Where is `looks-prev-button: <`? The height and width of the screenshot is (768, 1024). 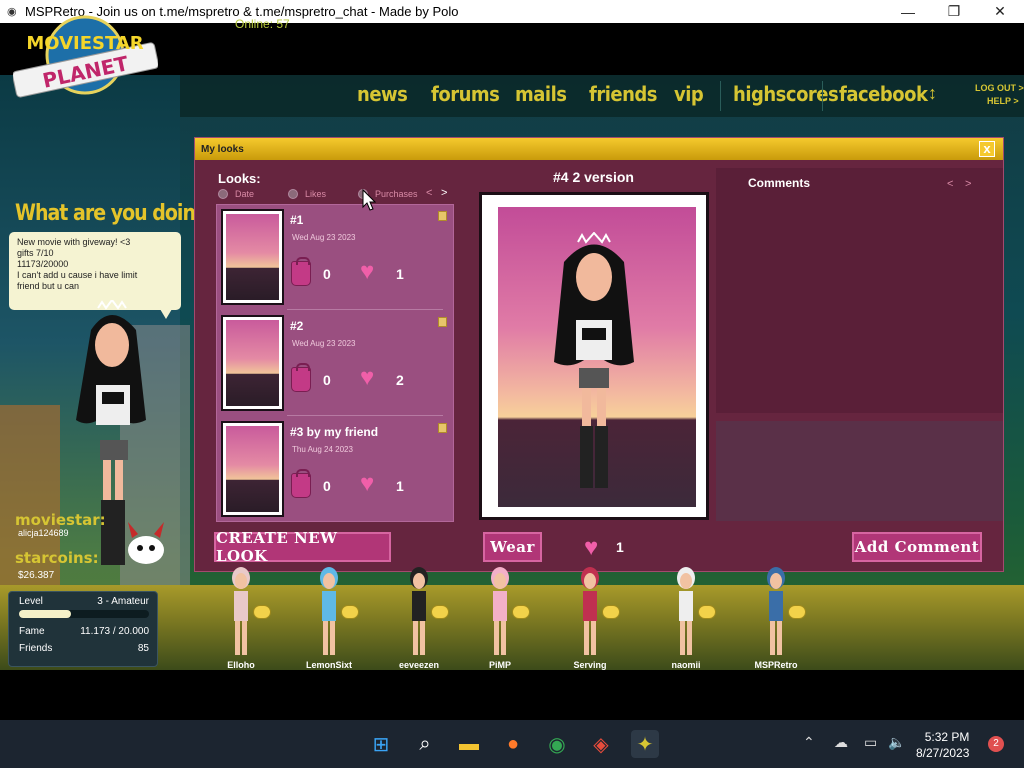
looks-prev-button: < is located at coordinates (429, 193).